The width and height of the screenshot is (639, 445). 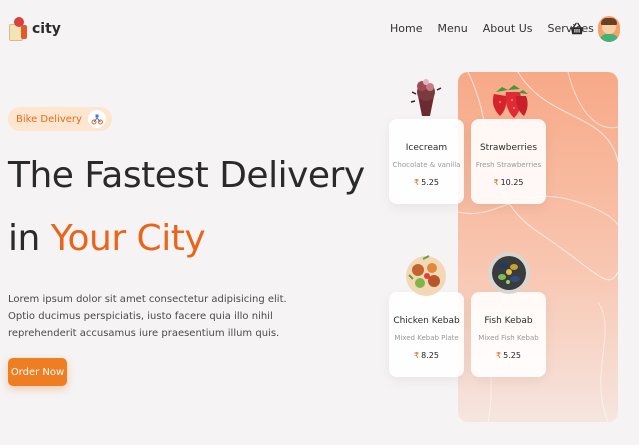 I want to click on chicken-kebab-image, so click(x=426, y=275).